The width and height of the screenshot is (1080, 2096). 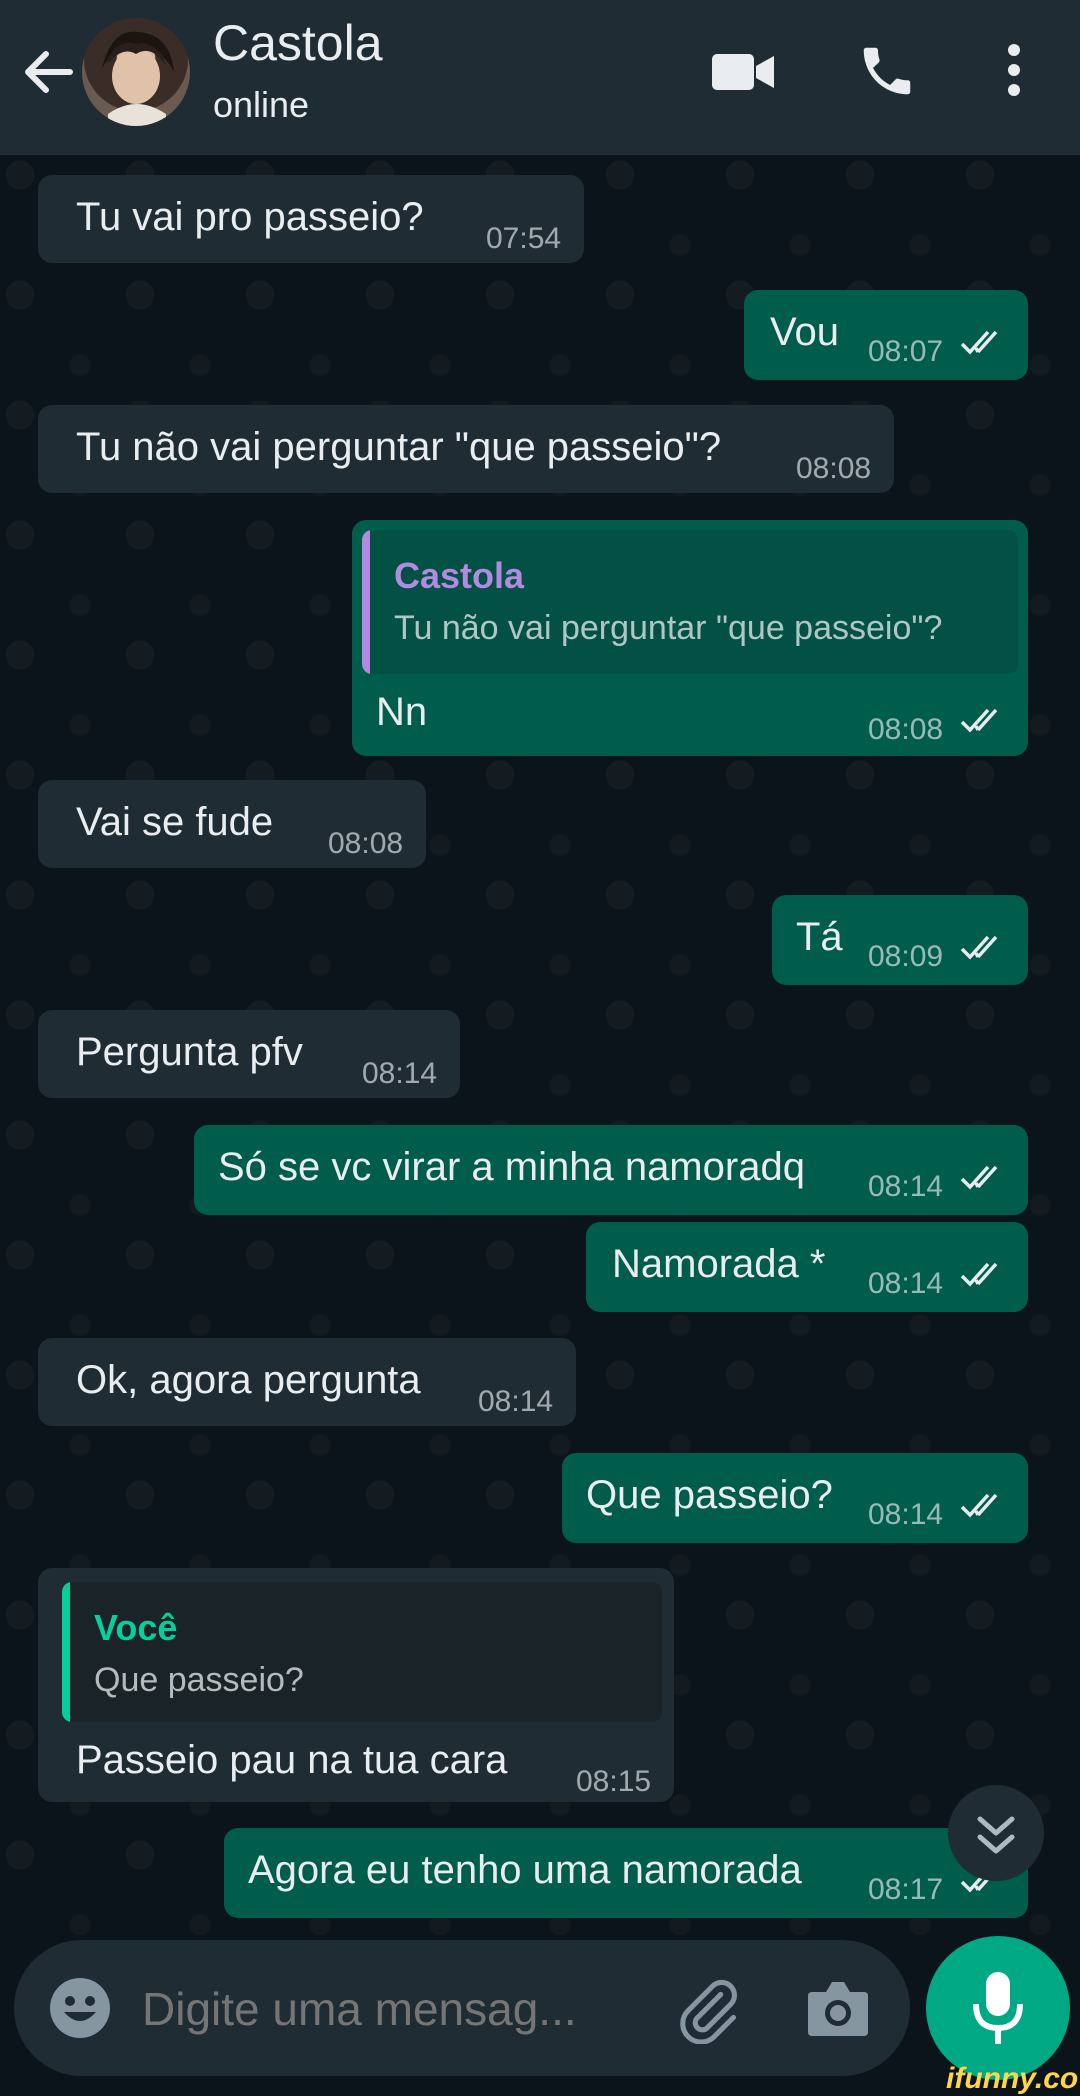 I want to click on voice-message-button, so click(x=998, y=2008).